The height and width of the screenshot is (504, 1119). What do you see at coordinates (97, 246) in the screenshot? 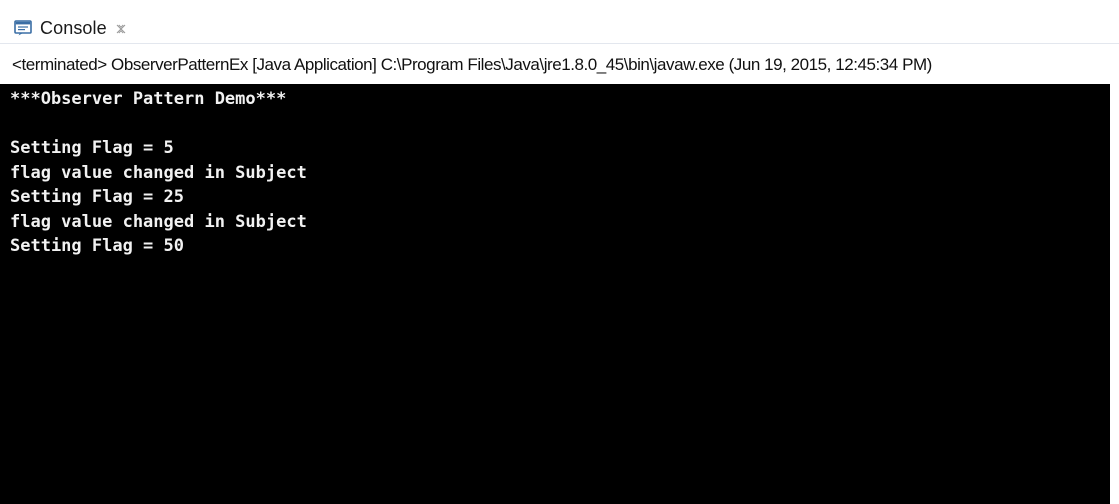
I see `console-line: Setting Flag = 50` at bounding box center [97, 246].